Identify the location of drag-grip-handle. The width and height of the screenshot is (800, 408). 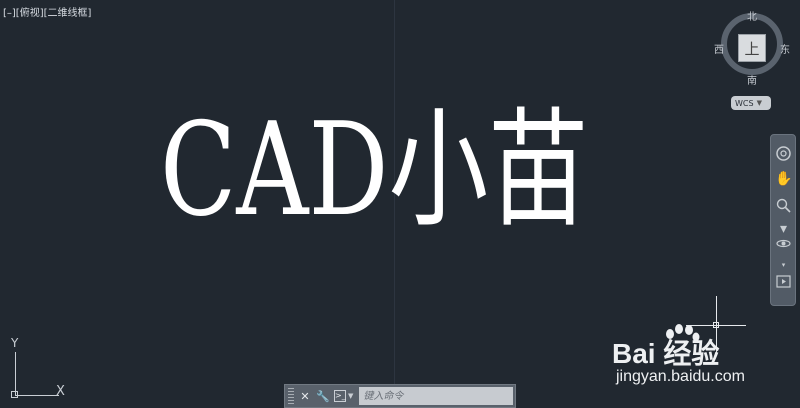
(291, 396).